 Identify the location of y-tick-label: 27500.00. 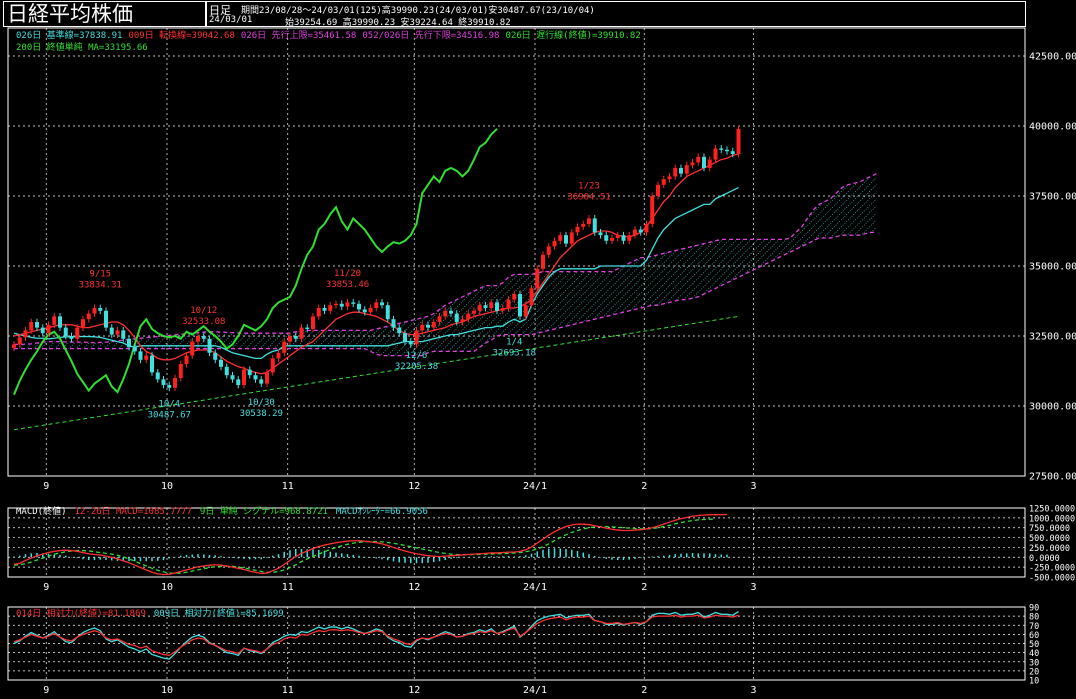
(1052, 477).